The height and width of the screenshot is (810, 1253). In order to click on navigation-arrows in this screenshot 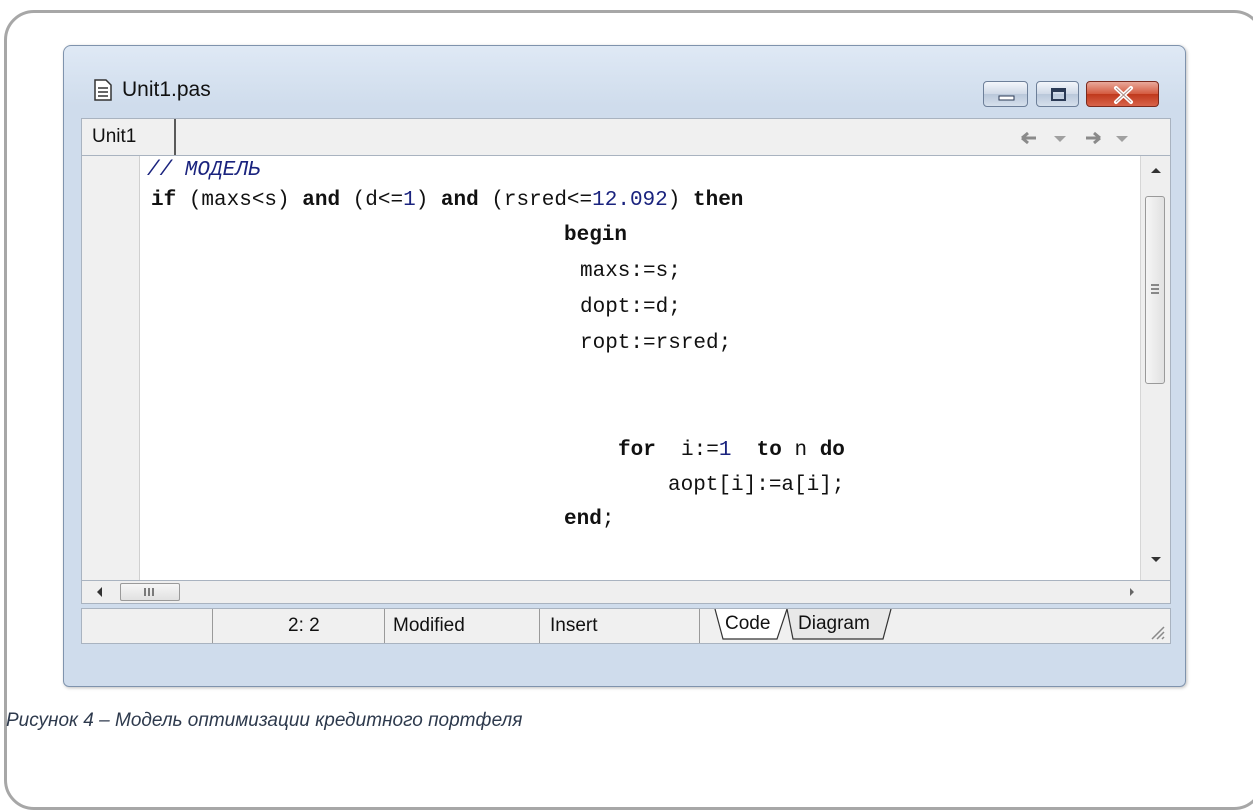, I will do `click(1074, 138)`.